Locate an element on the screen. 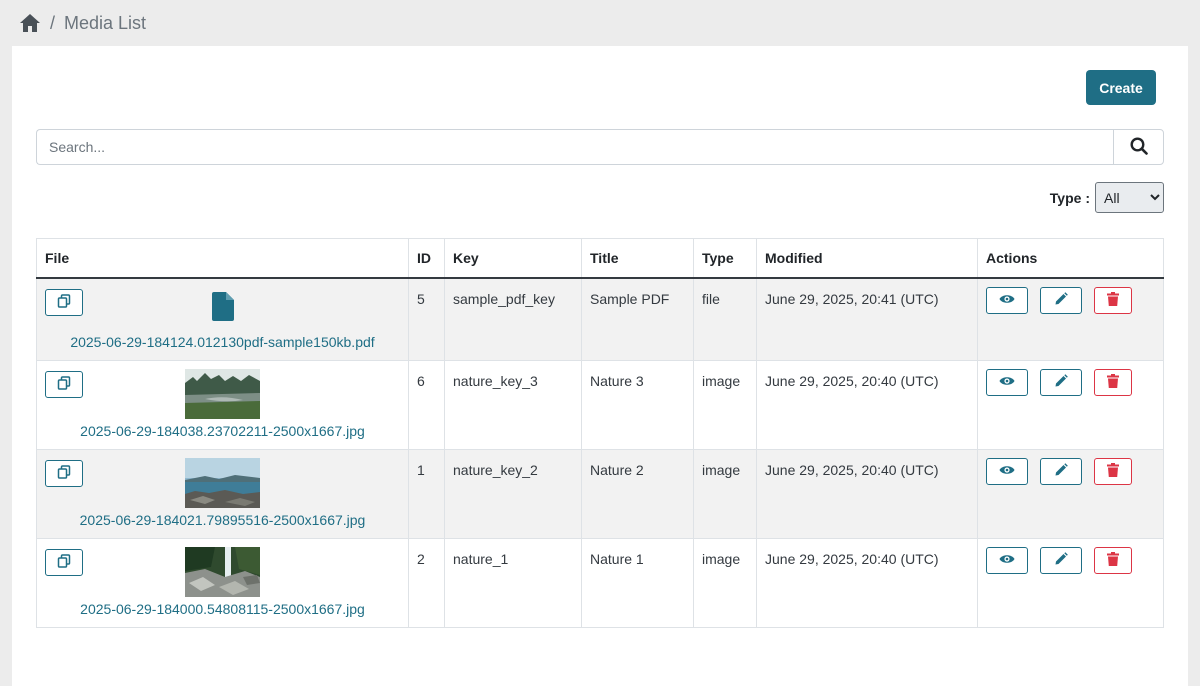  file-cell: 2025-06-29-184021.79895516-2500x1667.jpg is located at coordinates (222, 493).